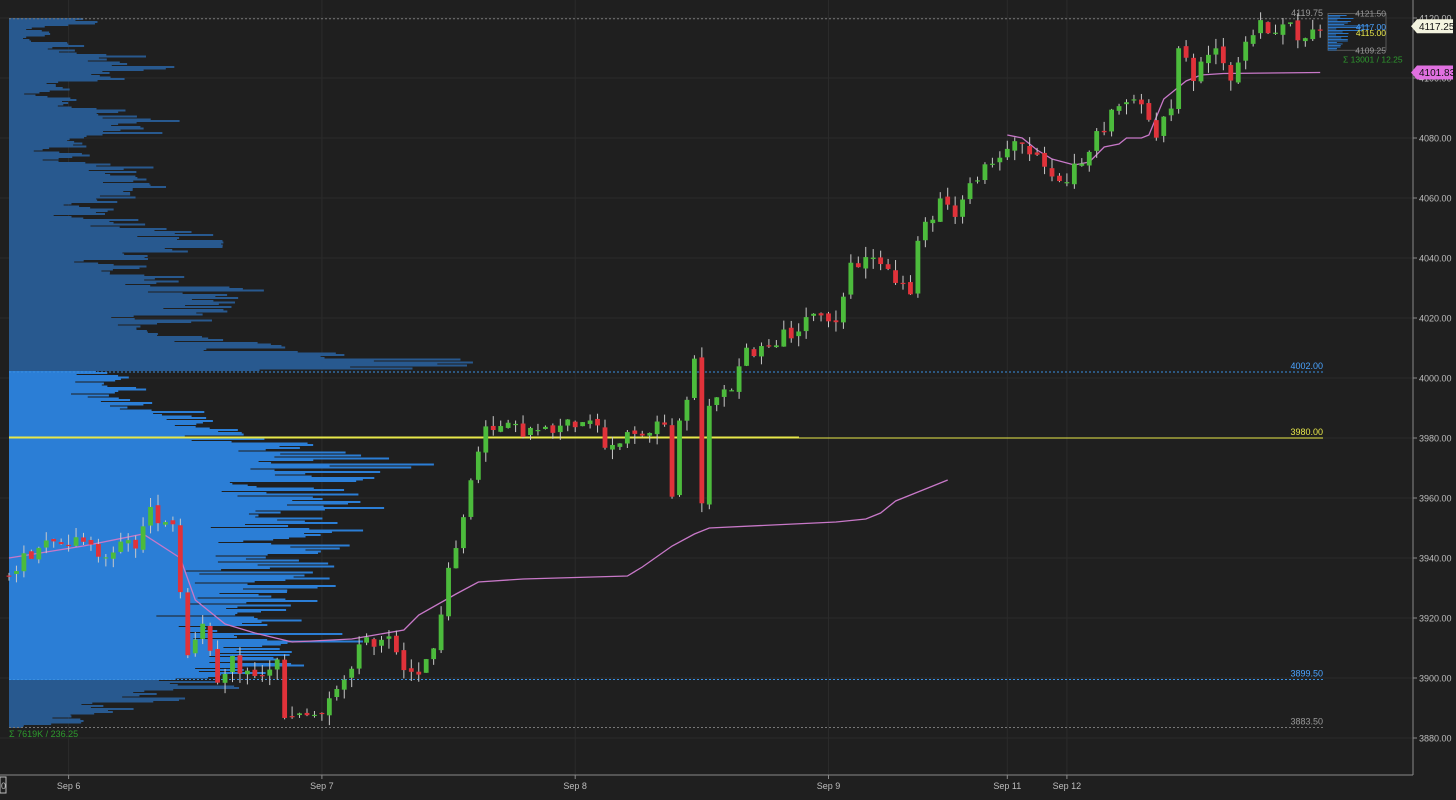  What do you see at coordinates (1306, 432) in the screenshot?
I see `level-label-poc: 3980.00` at bounding box center [1306, 432].